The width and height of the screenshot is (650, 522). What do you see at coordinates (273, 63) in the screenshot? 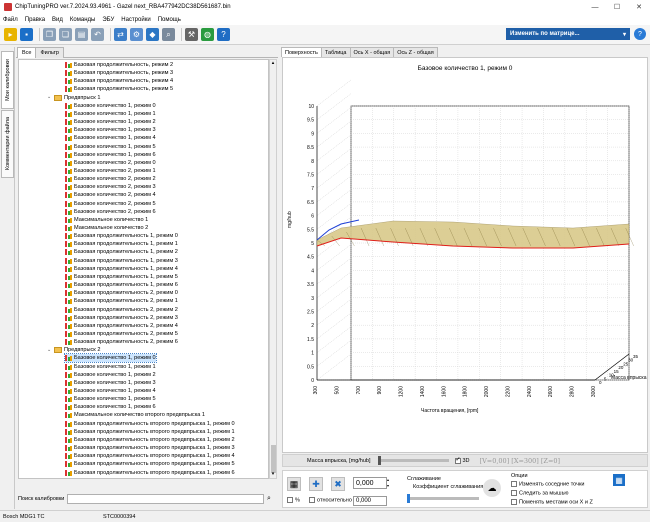
I see `scroll-up-icon: ▴` at bounding box center [273, 63].